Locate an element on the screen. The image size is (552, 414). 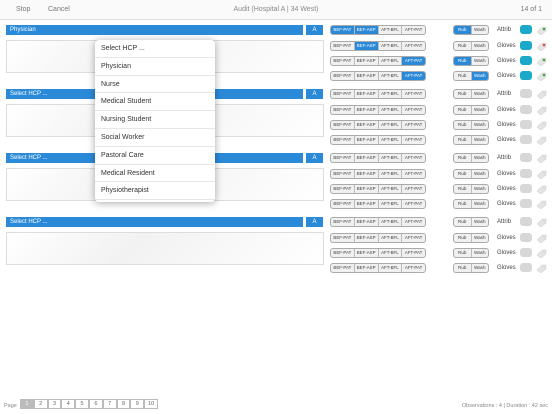
dropdown-option: Physician is located at coordinates (155, 67).